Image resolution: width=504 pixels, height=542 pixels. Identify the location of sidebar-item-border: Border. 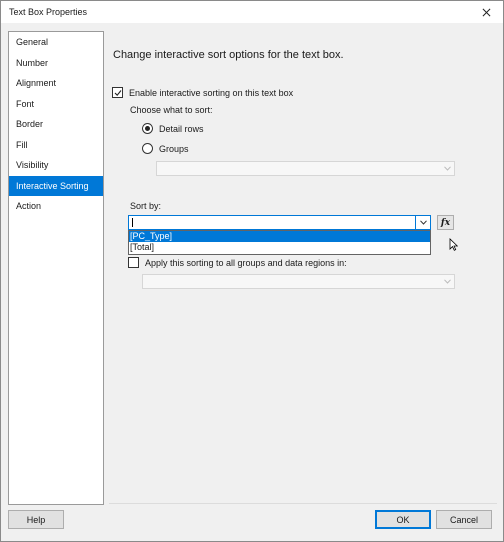
(56, 124).